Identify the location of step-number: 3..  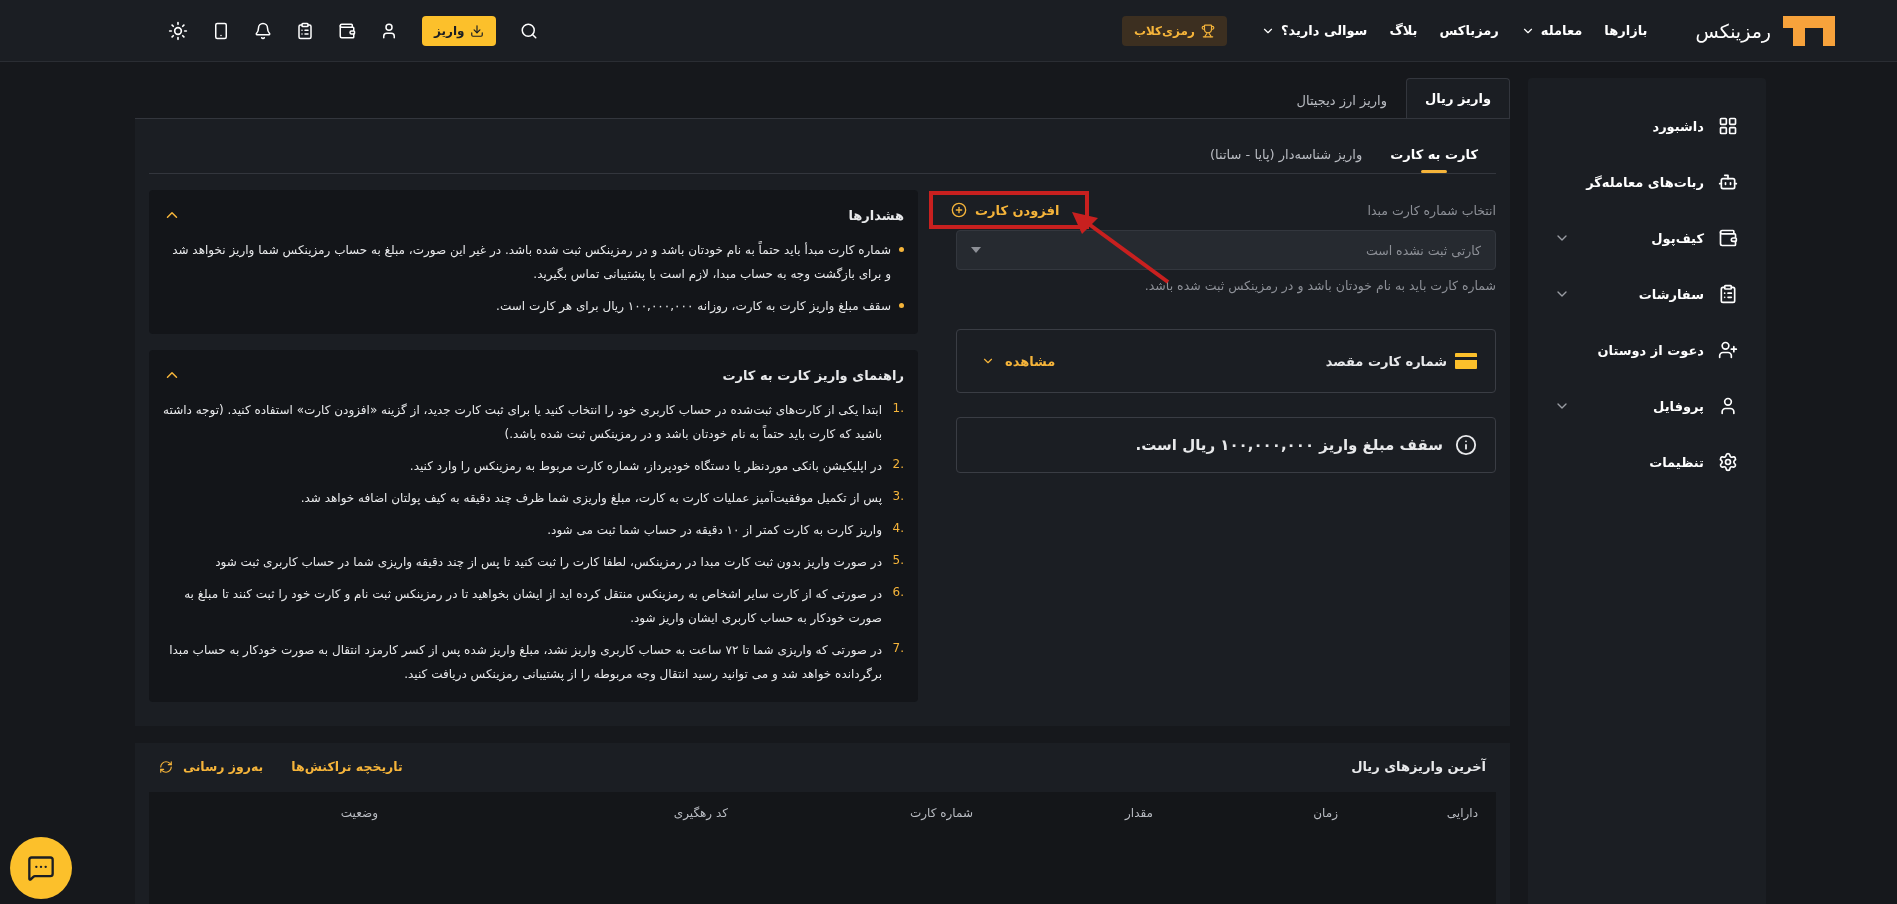
(897, 496).